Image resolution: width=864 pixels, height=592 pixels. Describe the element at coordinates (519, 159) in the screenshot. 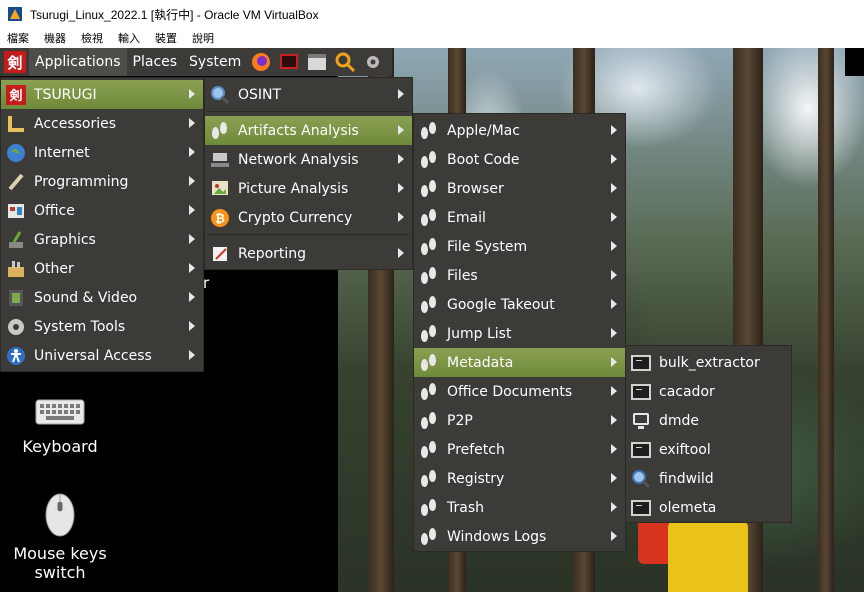

I see `menu-item-boot-code: Boot Code` at that location.